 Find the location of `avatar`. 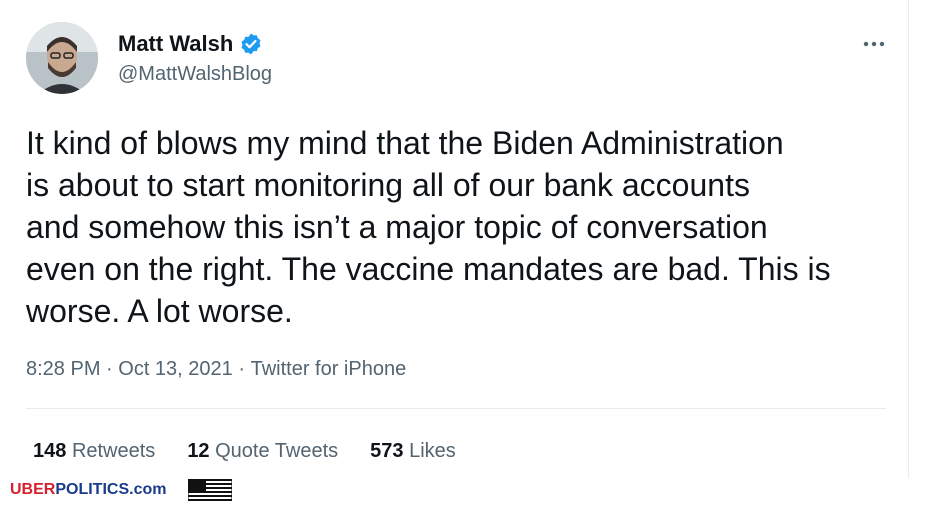

avatar is located at coordinates (62, 58).